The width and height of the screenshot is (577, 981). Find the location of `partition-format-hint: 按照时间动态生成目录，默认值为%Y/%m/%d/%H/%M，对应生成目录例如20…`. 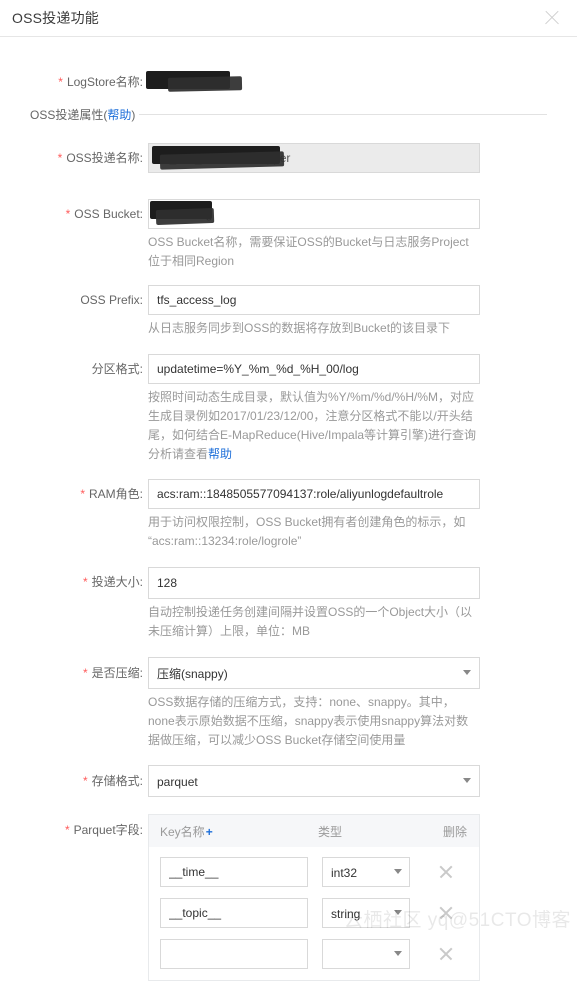

partition-format-hint: 按照时间动态生成目录，默认值为%Y/%m/%d/%H/%M，对应生成目录例如20… is located at coordinates (314, 426).